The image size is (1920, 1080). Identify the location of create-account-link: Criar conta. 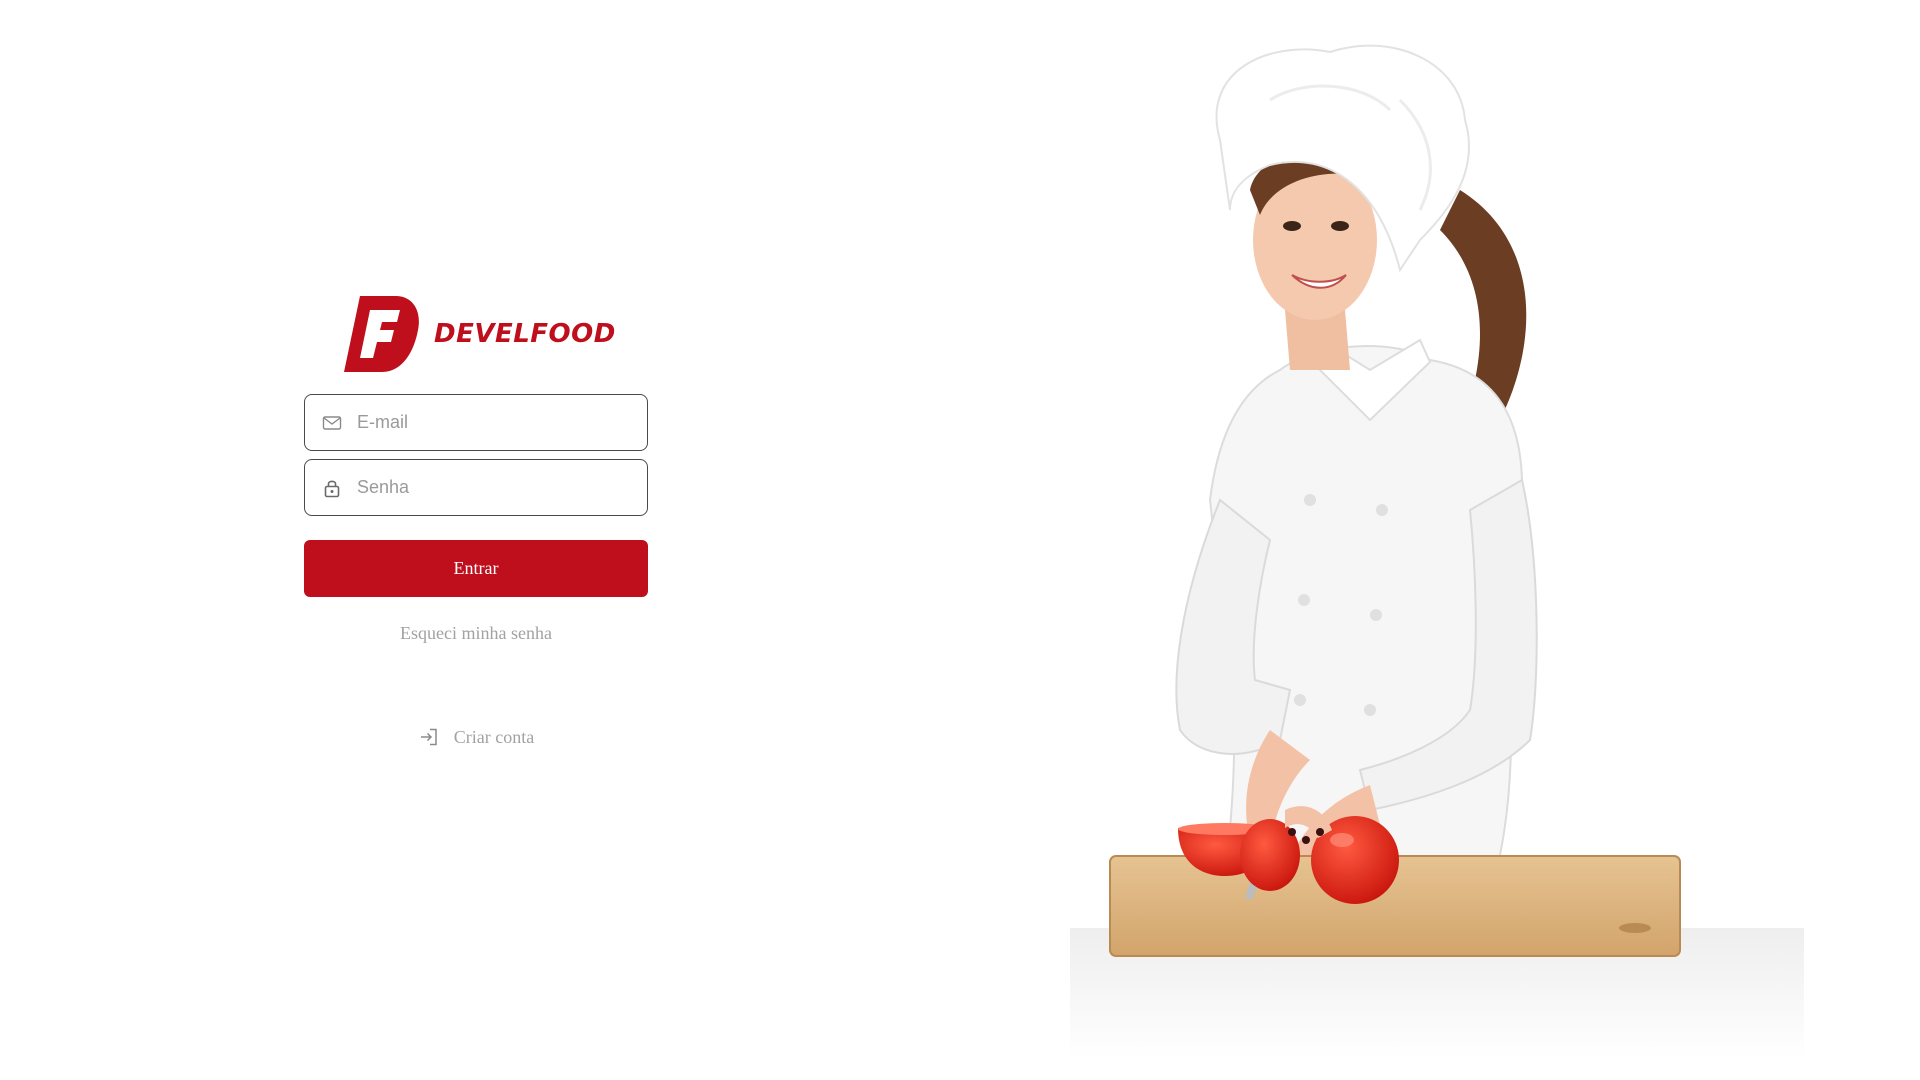
(476, 737).